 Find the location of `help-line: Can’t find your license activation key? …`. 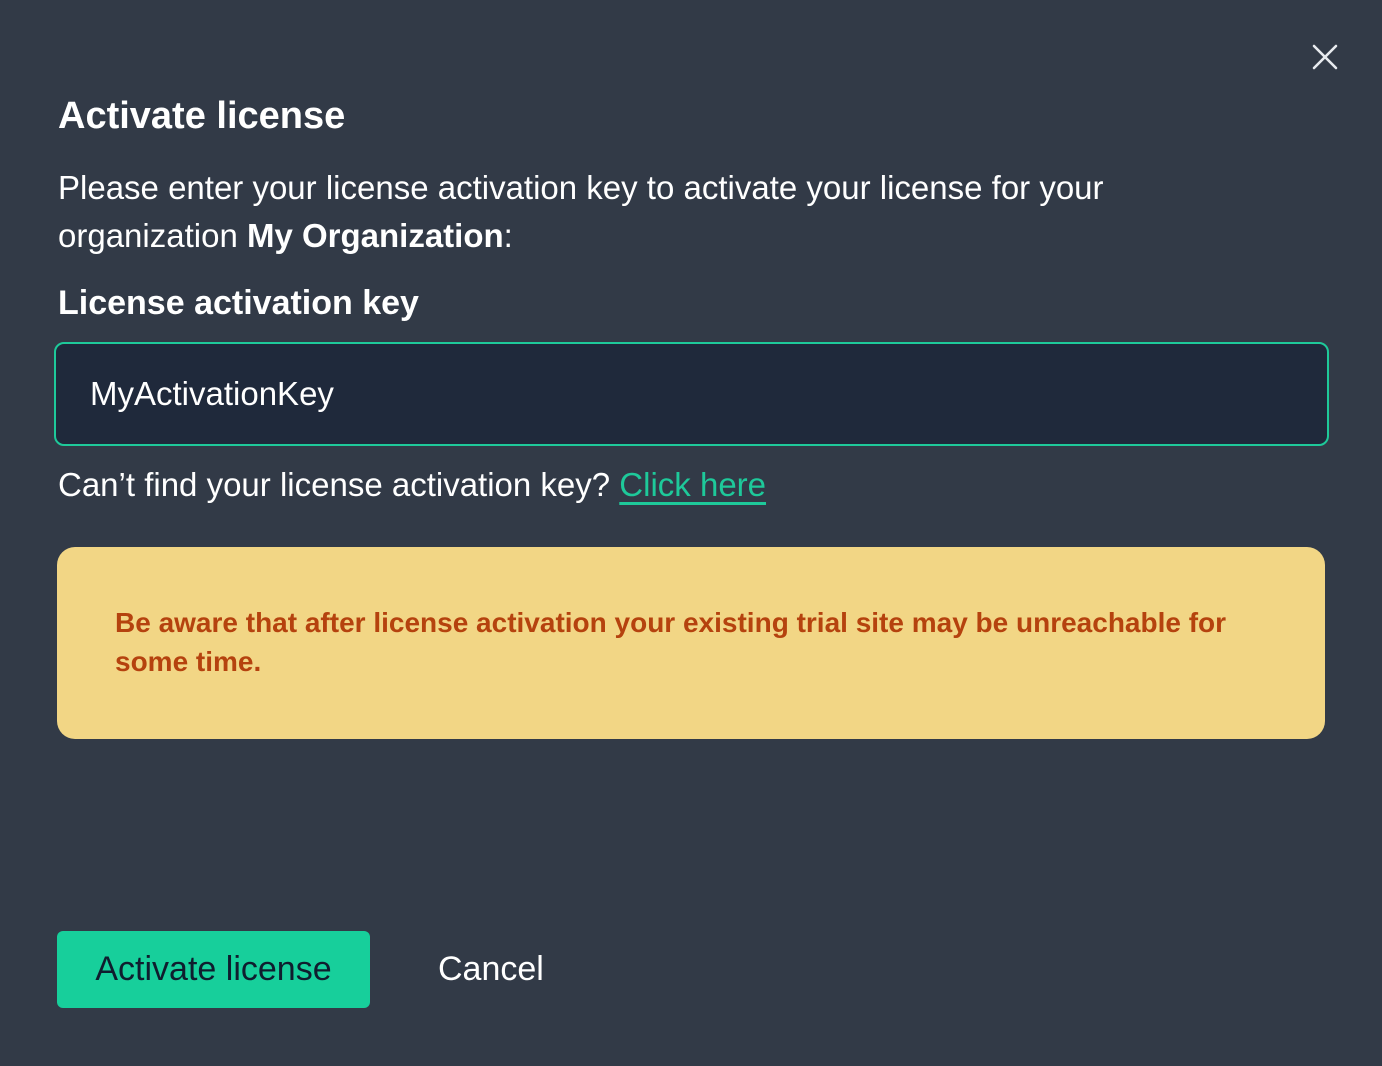

help-line: Can’t find your license activation key? … is located at coordinates (412, 485).